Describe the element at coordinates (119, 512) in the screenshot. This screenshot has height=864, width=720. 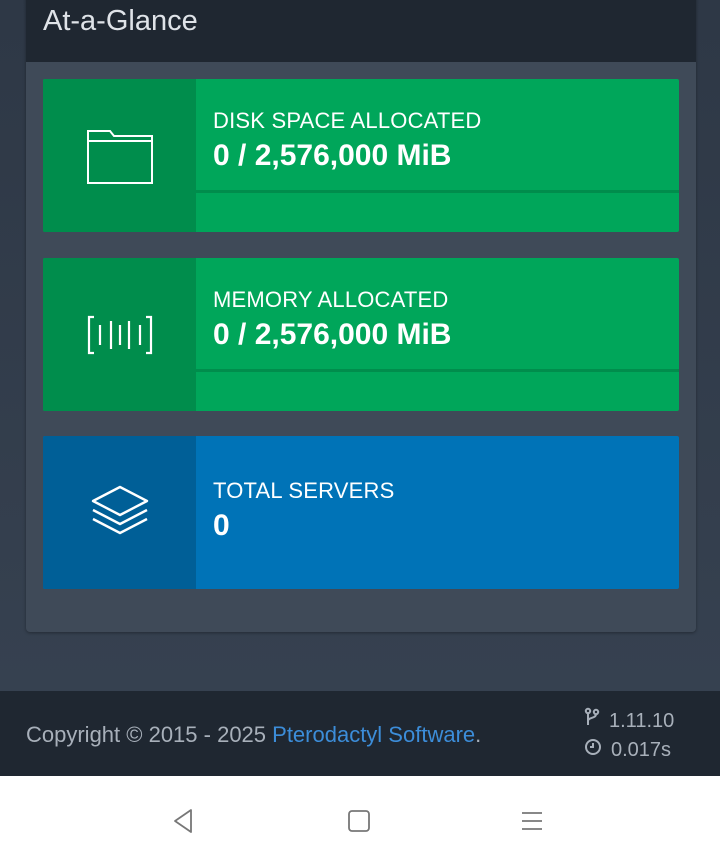
I see `layers-icon` at that location.